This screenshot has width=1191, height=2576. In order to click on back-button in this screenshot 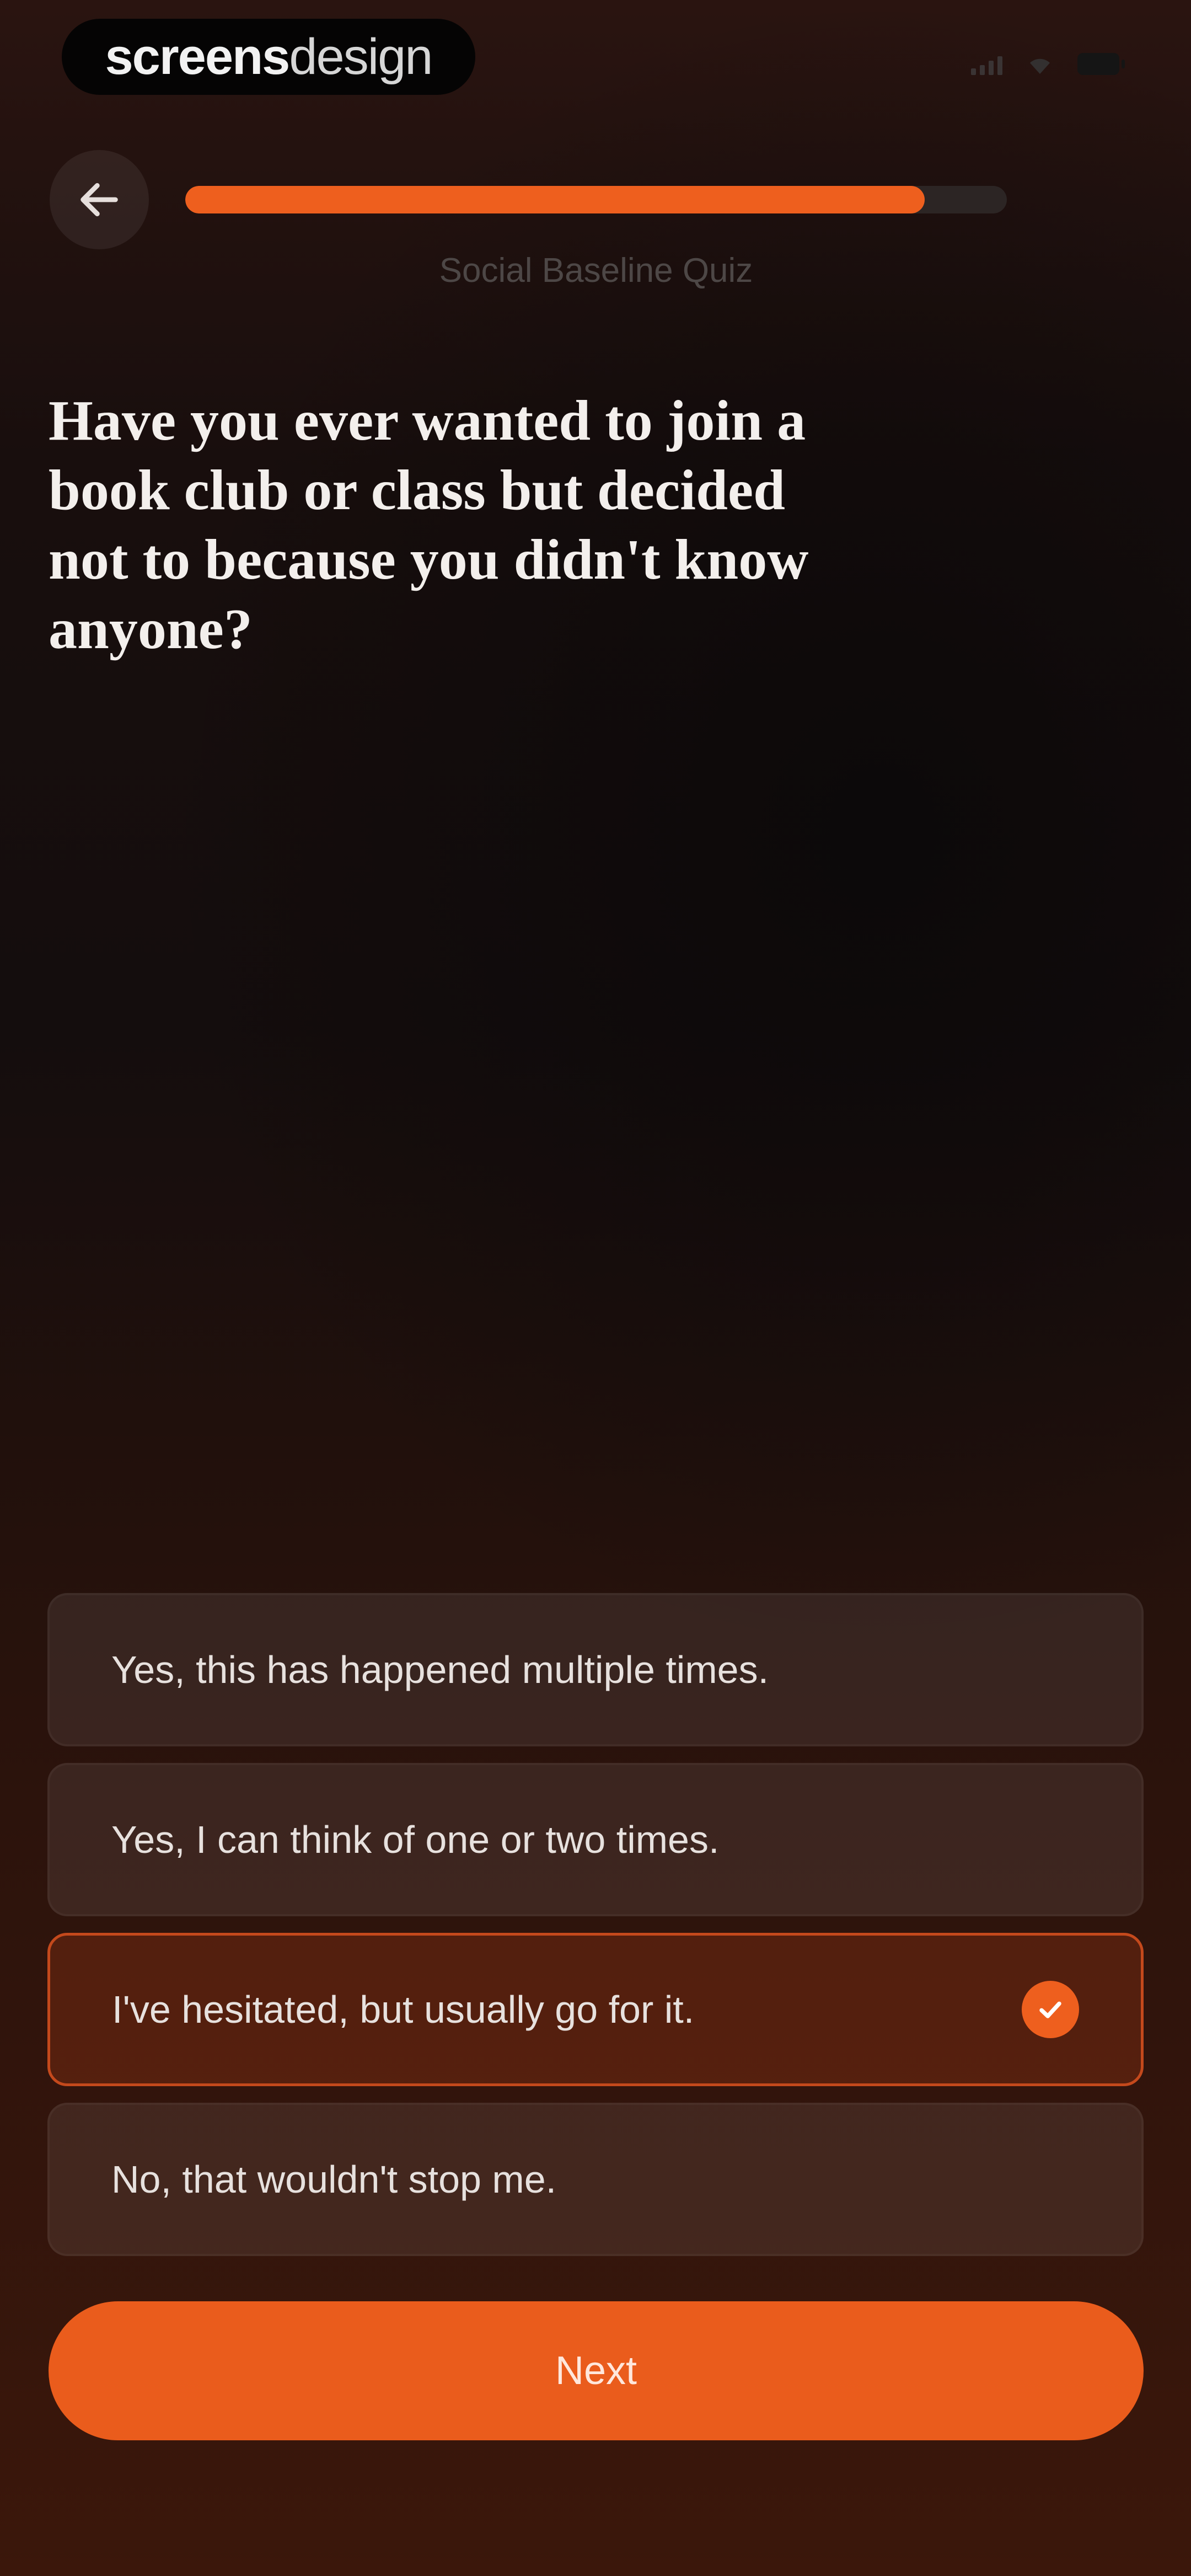, I will do `click(100, 199)`.